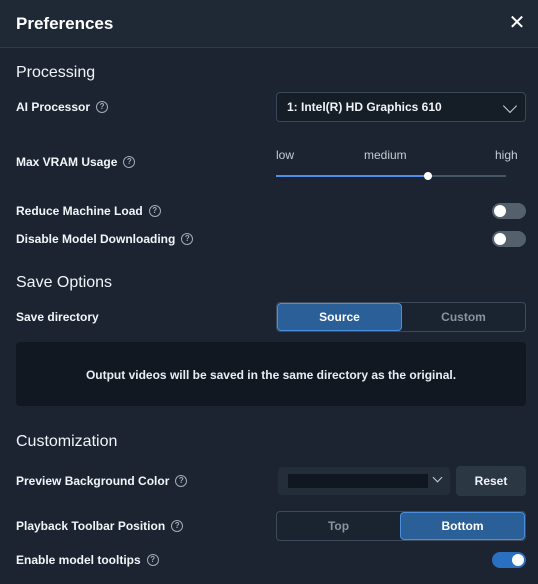 The width and height of the screenshot is (538, 584). What do you see at coordinates (57, 317) in the screenshot?
I see `save-directory-label: Save directory` at bounding box center [57, 317].